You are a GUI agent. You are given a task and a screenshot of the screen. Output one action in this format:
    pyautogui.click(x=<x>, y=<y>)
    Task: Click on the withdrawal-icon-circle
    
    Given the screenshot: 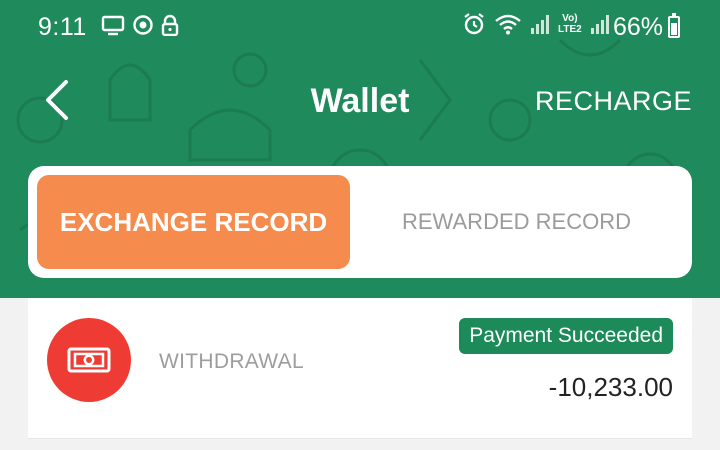 What is the action you would take?
    pyautogui.click(x=89, y=360)
    